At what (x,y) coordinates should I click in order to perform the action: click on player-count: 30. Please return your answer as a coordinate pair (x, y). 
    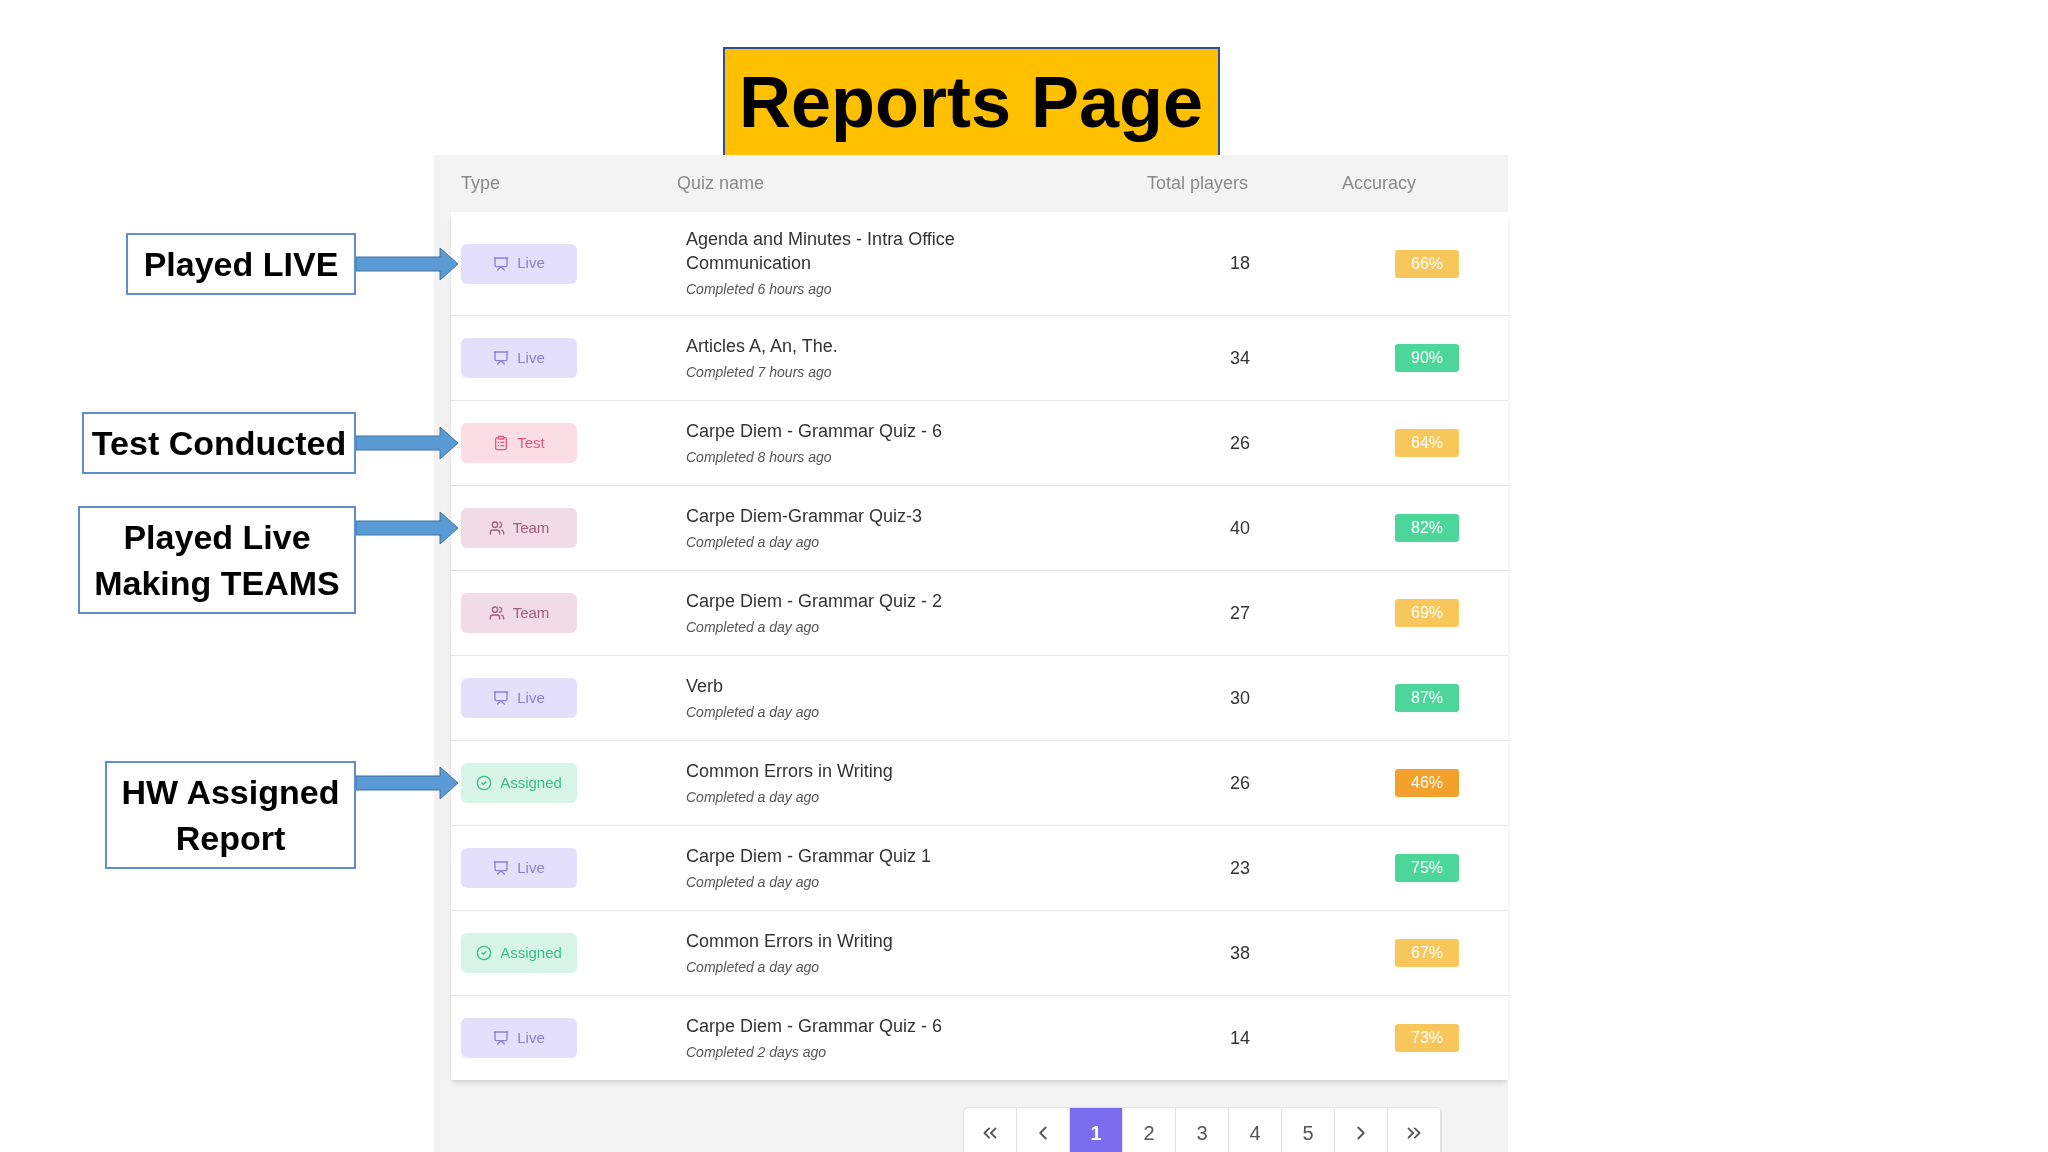
    Looking at the image, I should click on (1239, 698).